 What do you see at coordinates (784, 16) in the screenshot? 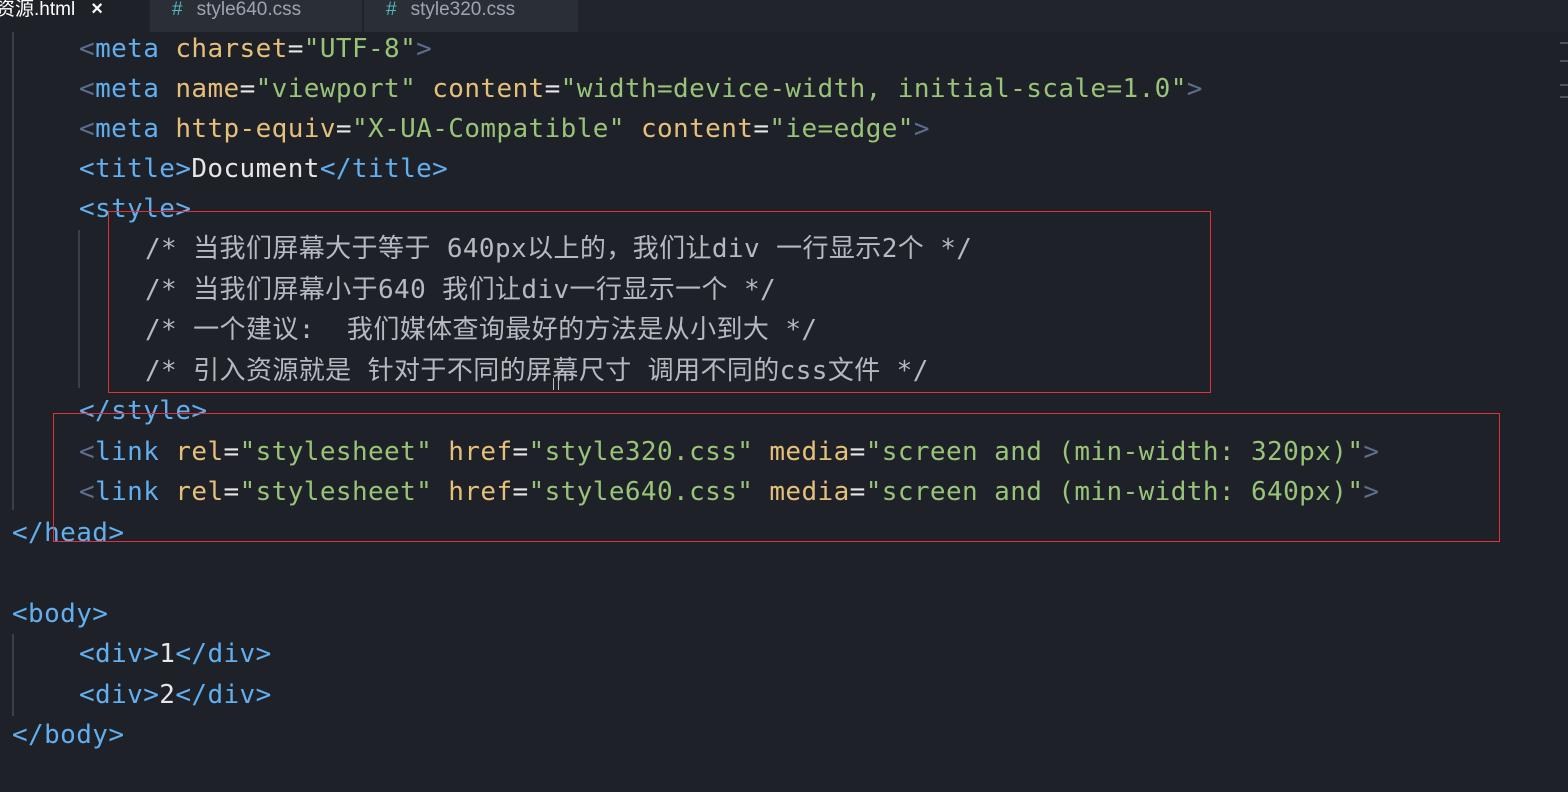
I see `editor-tab-bar: 资源.html × # style640.css # style320.css` at bounding box center [784, 16].